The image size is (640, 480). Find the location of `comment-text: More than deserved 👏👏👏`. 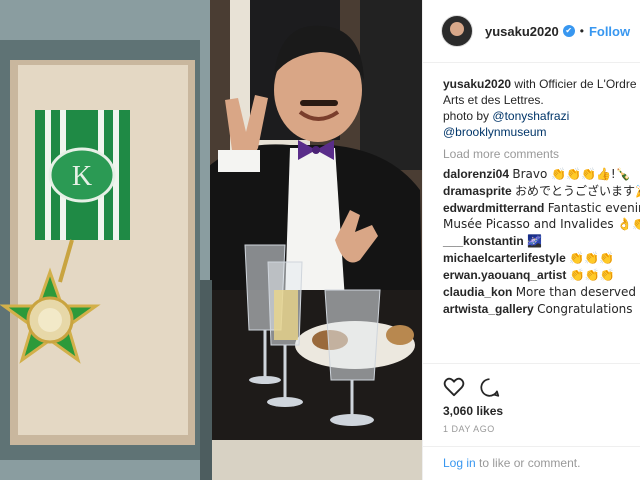

comment-text: More than deserved 👏👏👏 is located at coordinates (577, 292).